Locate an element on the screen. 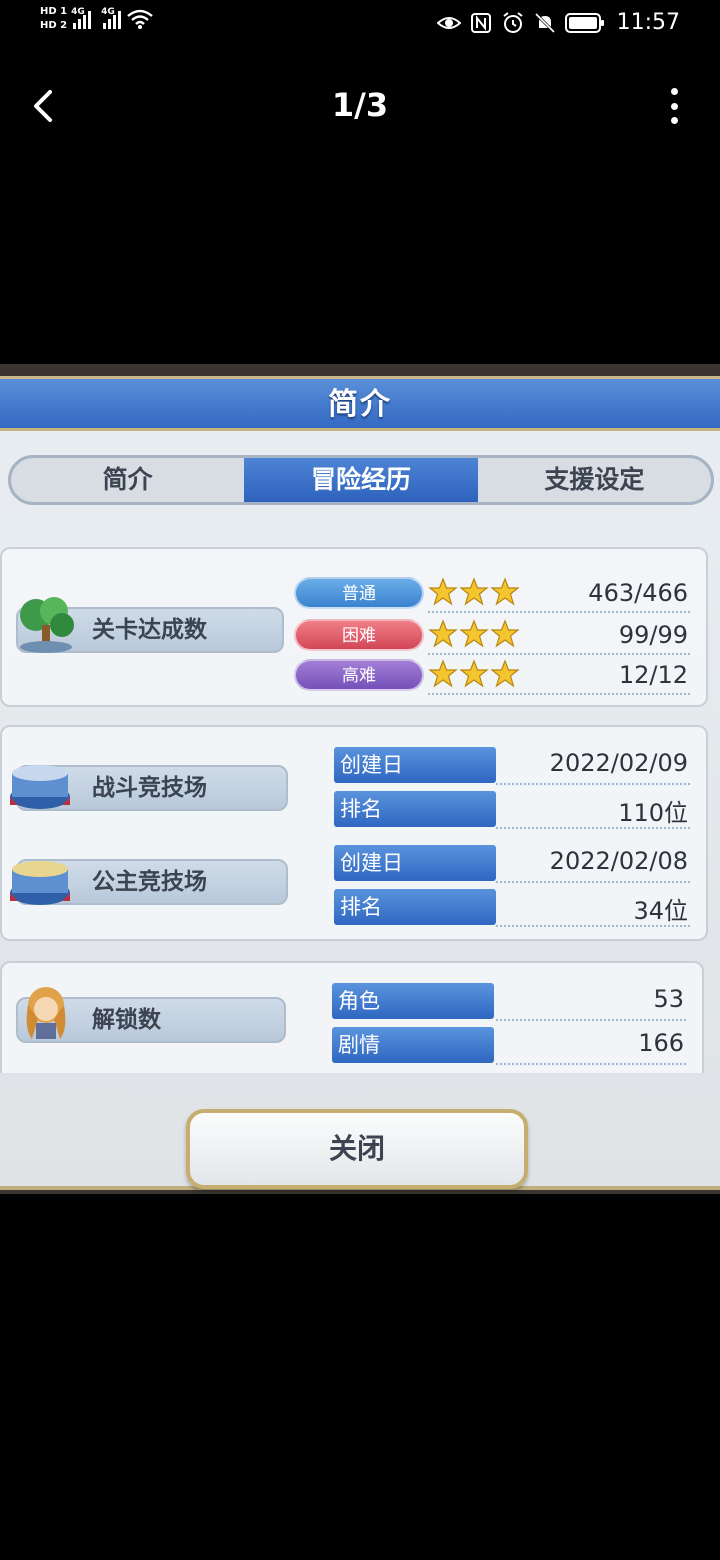  battle-created-value: 2022/02/09 is located at coordinates (618, 763).